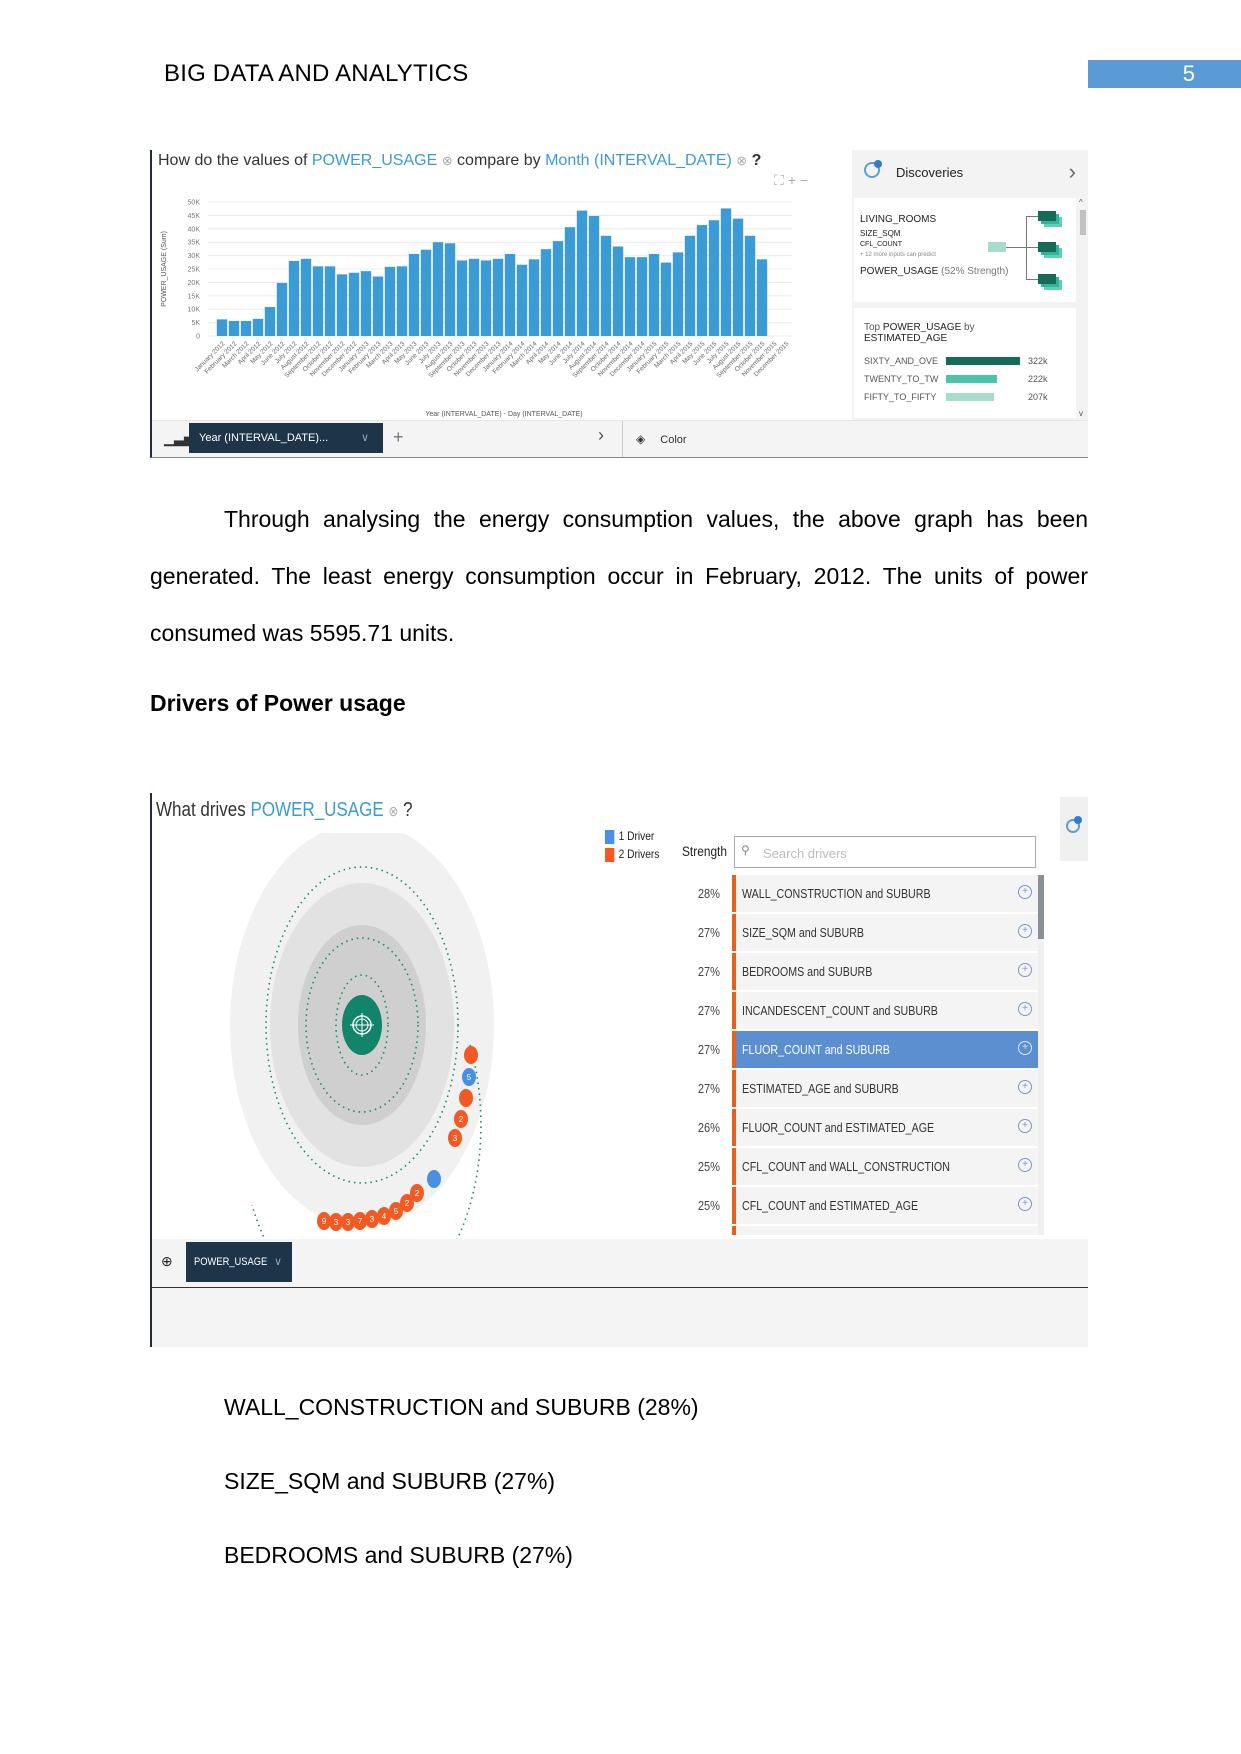 Image resolution: width=1241 pixels, height=1754 pixels. I want to click on driver-row: 27% BEDROOMS and SUBURB +, so click(860, 972).